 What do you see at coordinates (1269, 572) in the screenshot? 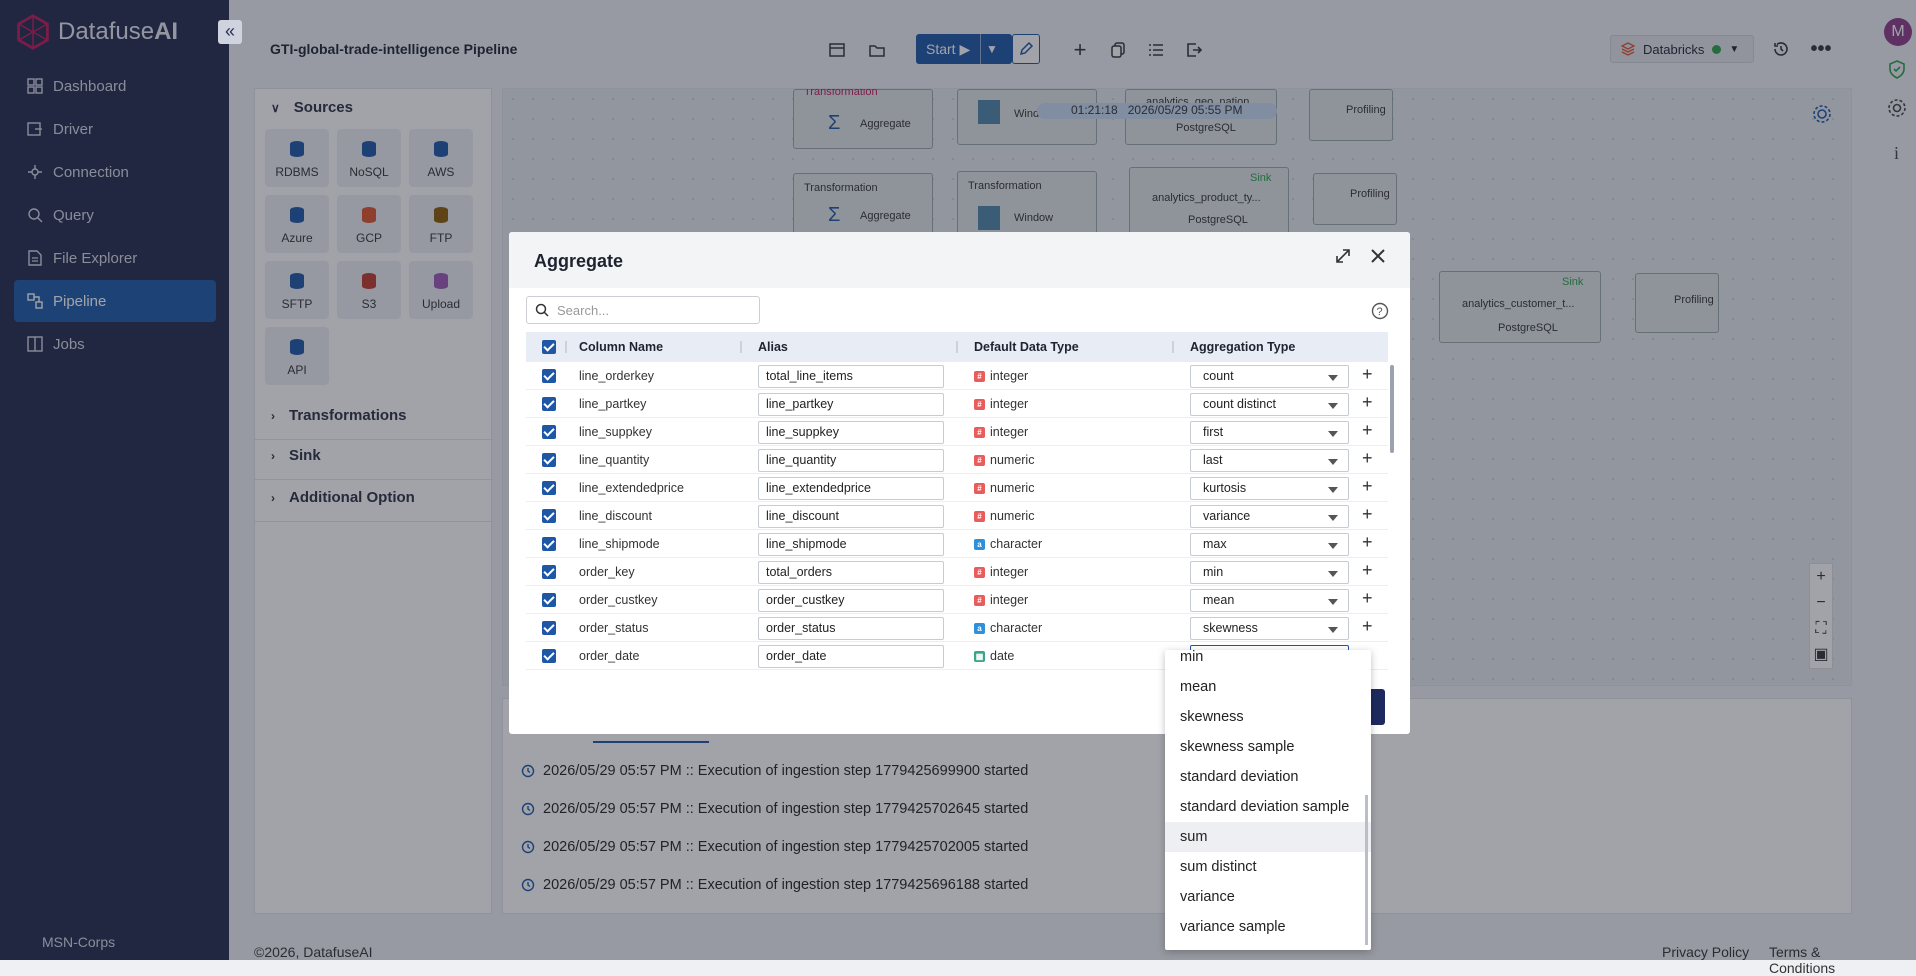
I see `aggregation-select: min` at bounding box center [1269, 572].